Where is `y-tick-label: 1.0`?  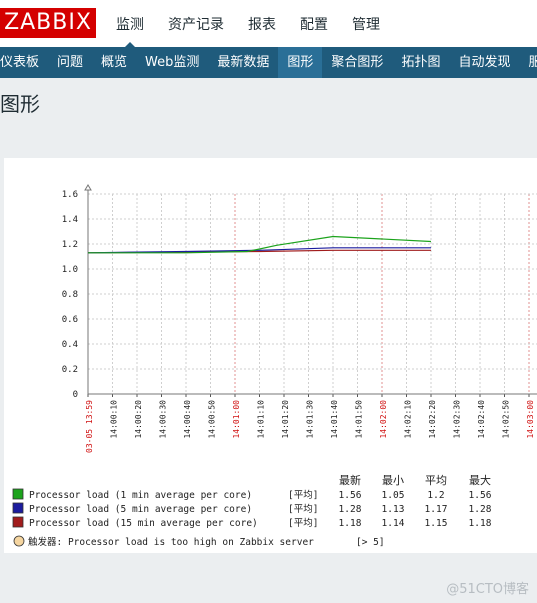 y-tick-label: 1.0 is located at coordinates (70, 270).